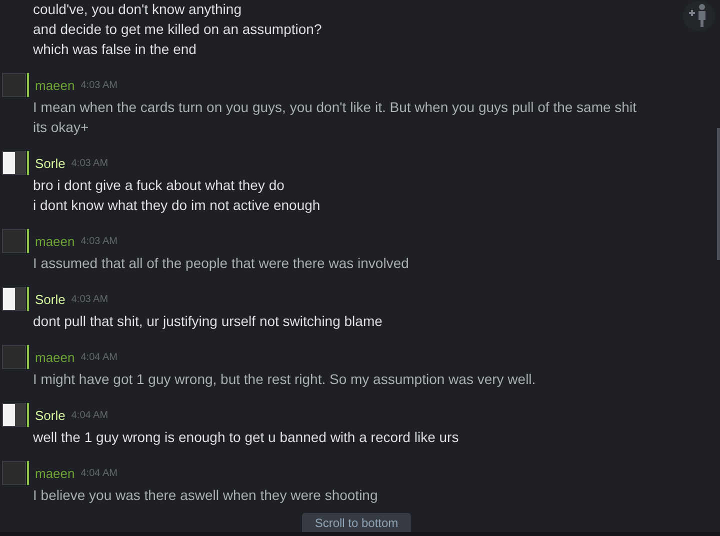 The height and width of the screenshot is (536, 720). Describe the element at coordinates (177, 29) in the screenshot. I see `message-text: and decide to get me killed on an assumption?` at that location.